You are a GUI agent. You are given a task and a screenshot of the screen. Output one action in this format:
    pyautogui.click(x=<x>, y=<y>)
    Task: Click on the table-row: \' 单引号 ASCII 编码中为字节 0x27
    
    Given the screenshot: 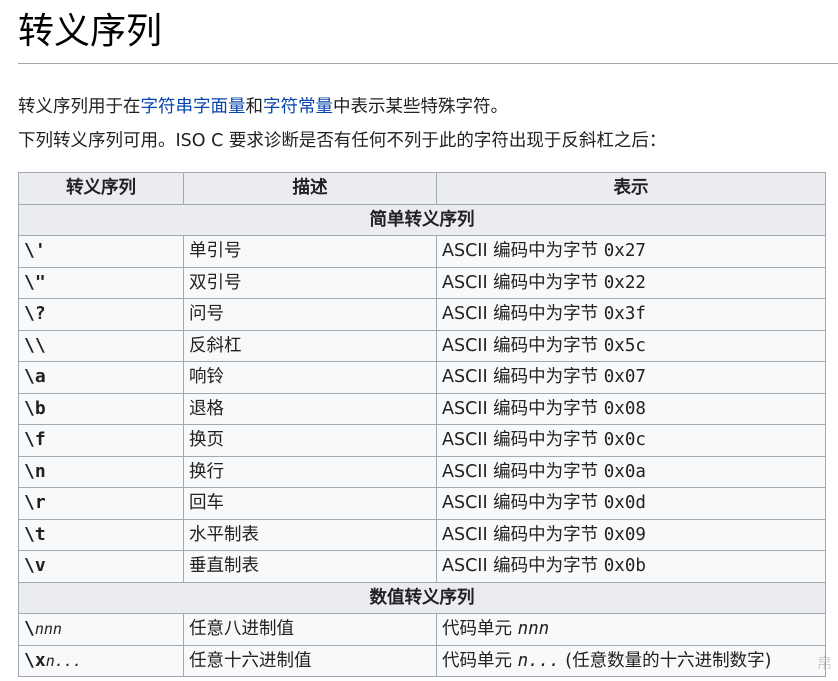 What is the action you would take?
    pyautogui.click(x=422, y=251)
    